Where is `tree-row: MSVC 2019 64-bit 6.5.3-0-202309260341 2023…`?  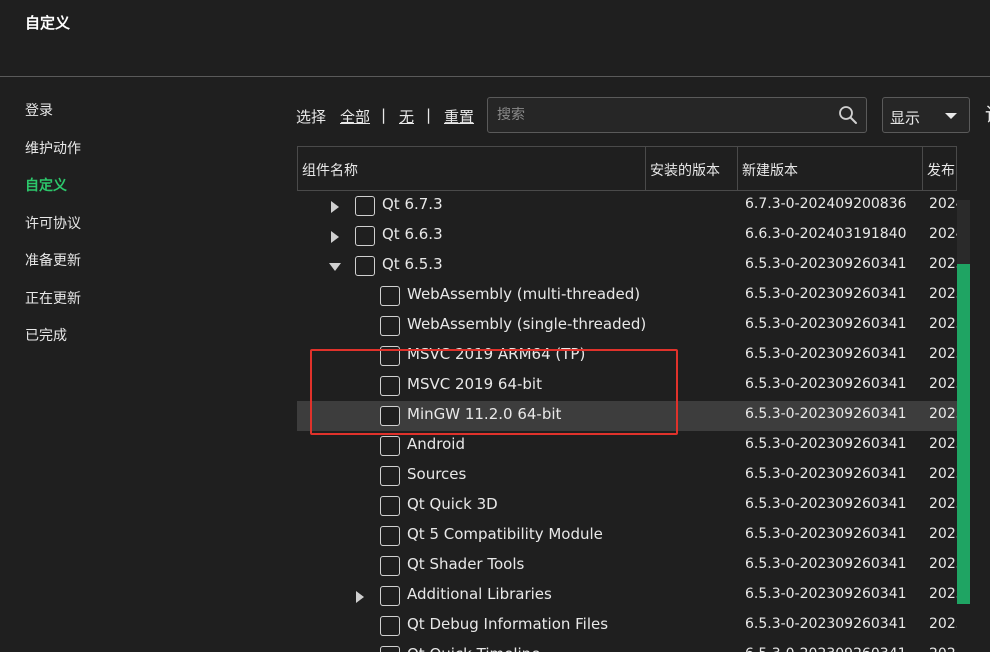
tree-row: MSVC 2019 64-bit 6.5.3-0-202309260341 2023… is located at coordinates (627, 386).